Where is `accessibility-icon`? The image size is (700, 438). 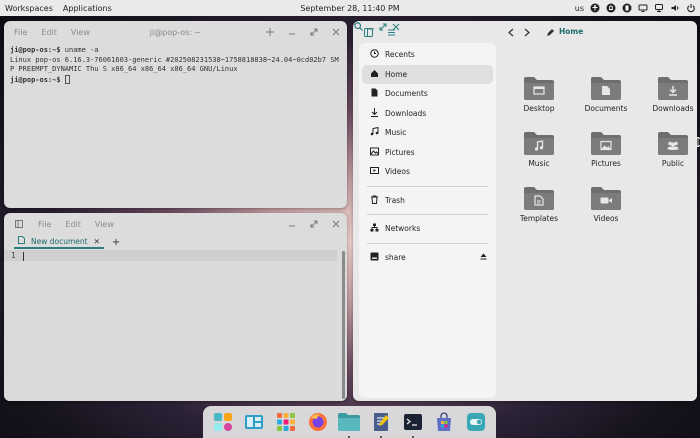 accessibility-icon is located at coordinates (595, 8).